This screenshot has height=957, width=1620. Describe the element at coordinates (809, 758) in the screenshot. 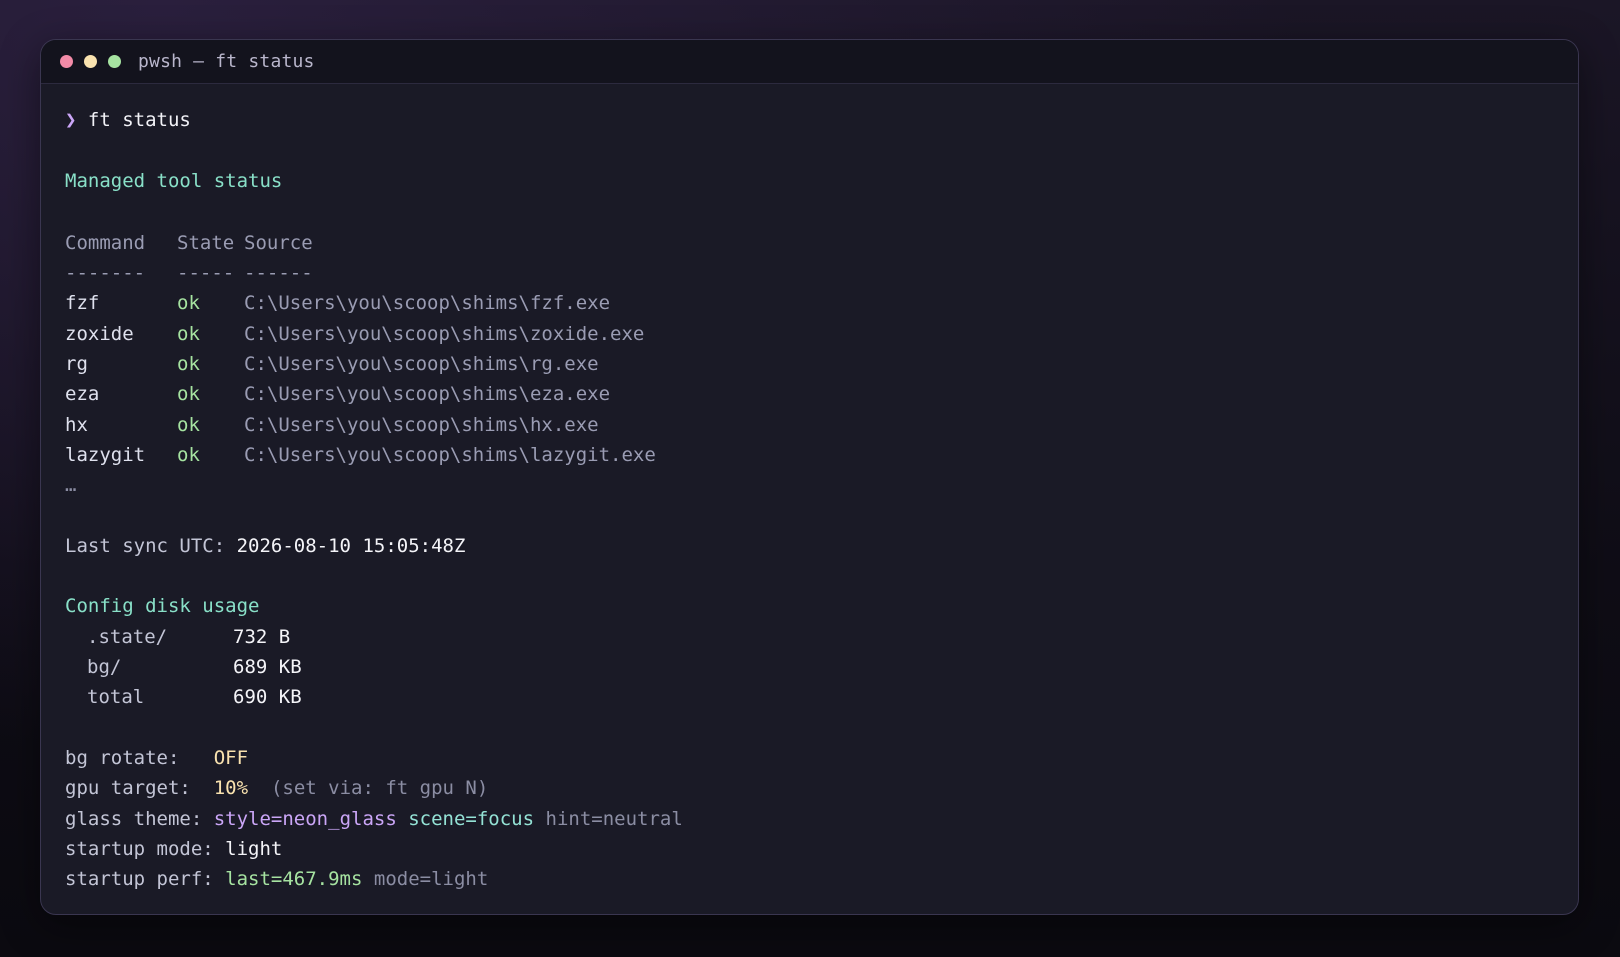

I see `bg-rotate-line: bg rotate: OFF` at that location.